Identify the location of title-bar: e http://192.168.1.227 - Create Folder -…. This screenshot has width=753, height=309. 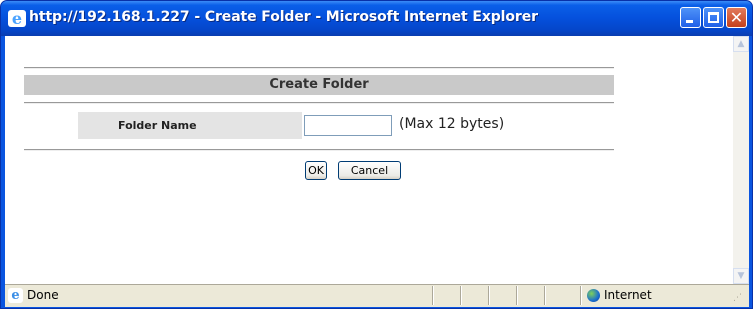
(376, 18).